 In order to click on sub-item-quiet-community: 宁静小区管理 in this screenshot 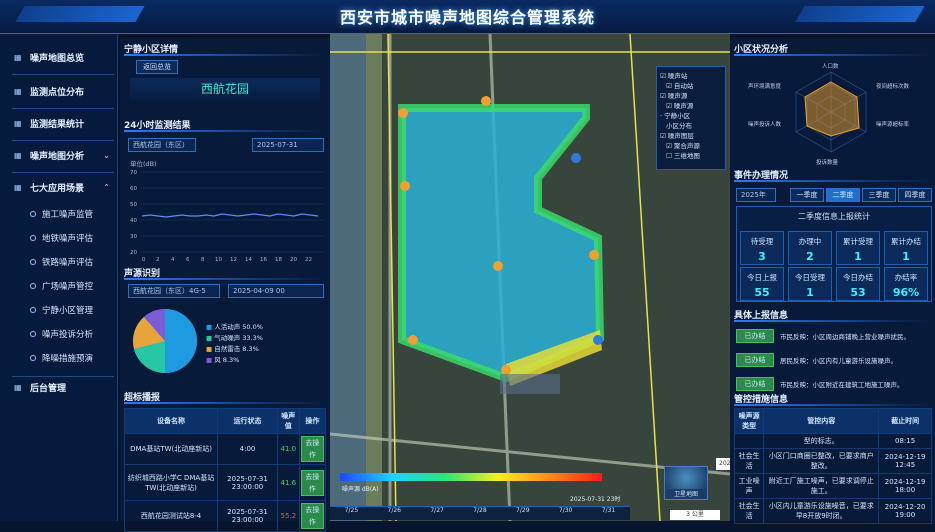, I will do `click(73, 310)`.